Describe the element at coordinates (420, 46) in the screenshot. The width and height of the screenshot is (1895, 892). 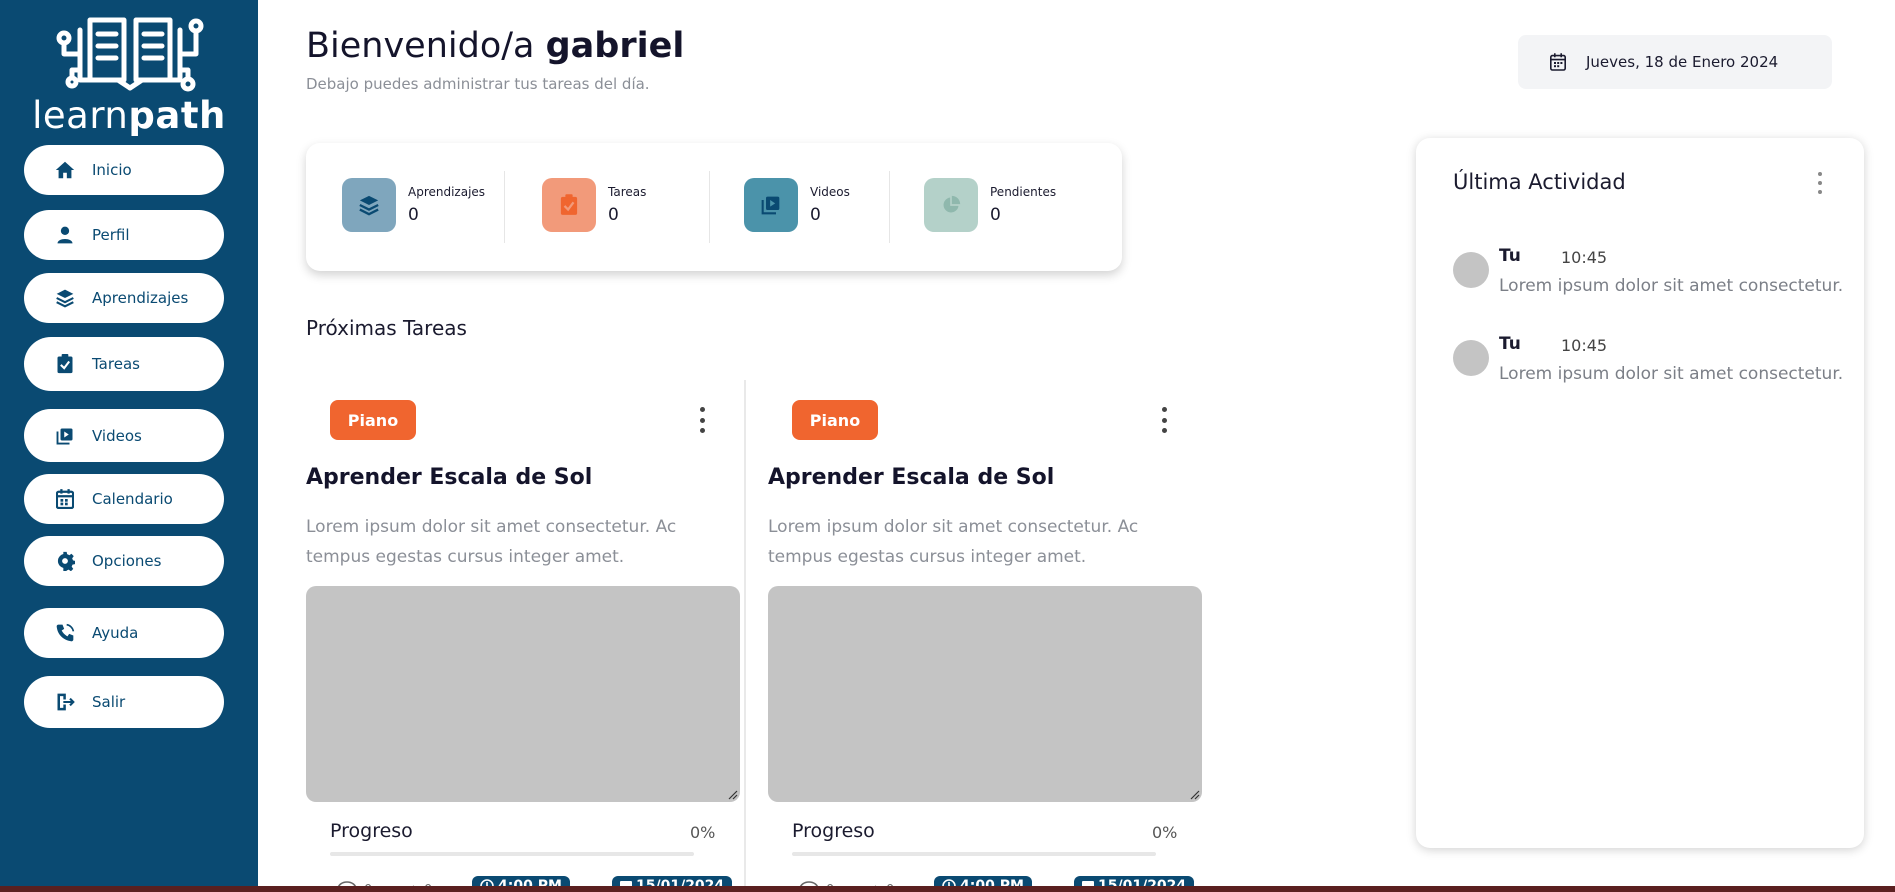
I see `greeting-text: Bienvenido/a` at that location.